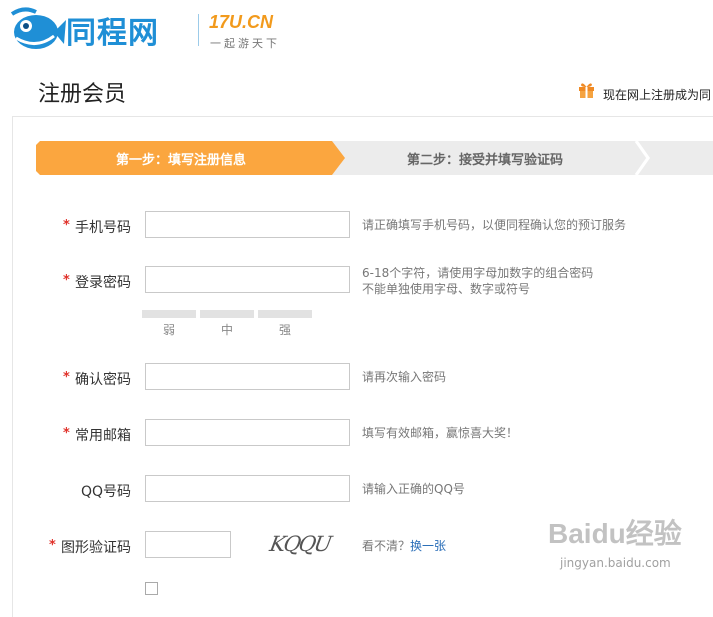 Image resolution: width=713 pixels, height=617 pixels. I want to click on agreement-checkbox, so click(151, 588).